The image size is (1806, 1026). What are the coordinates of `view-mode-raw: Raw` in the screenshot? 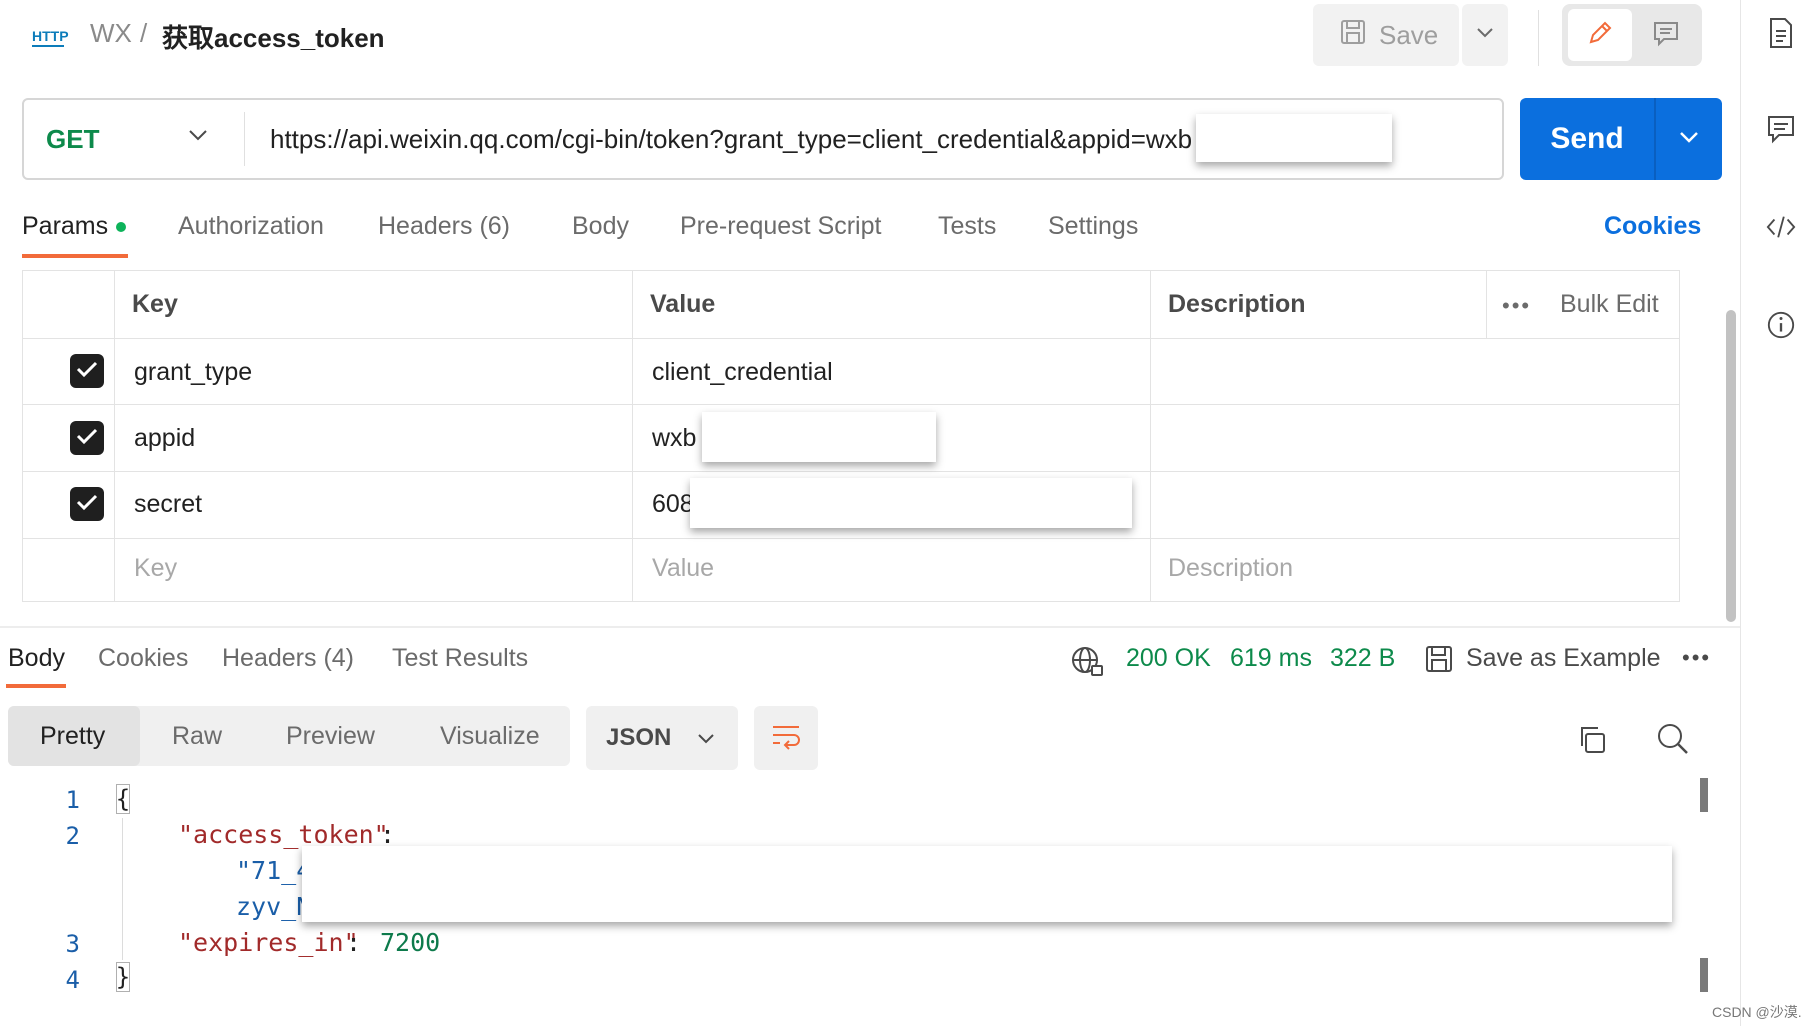 It's located at (197, 736).